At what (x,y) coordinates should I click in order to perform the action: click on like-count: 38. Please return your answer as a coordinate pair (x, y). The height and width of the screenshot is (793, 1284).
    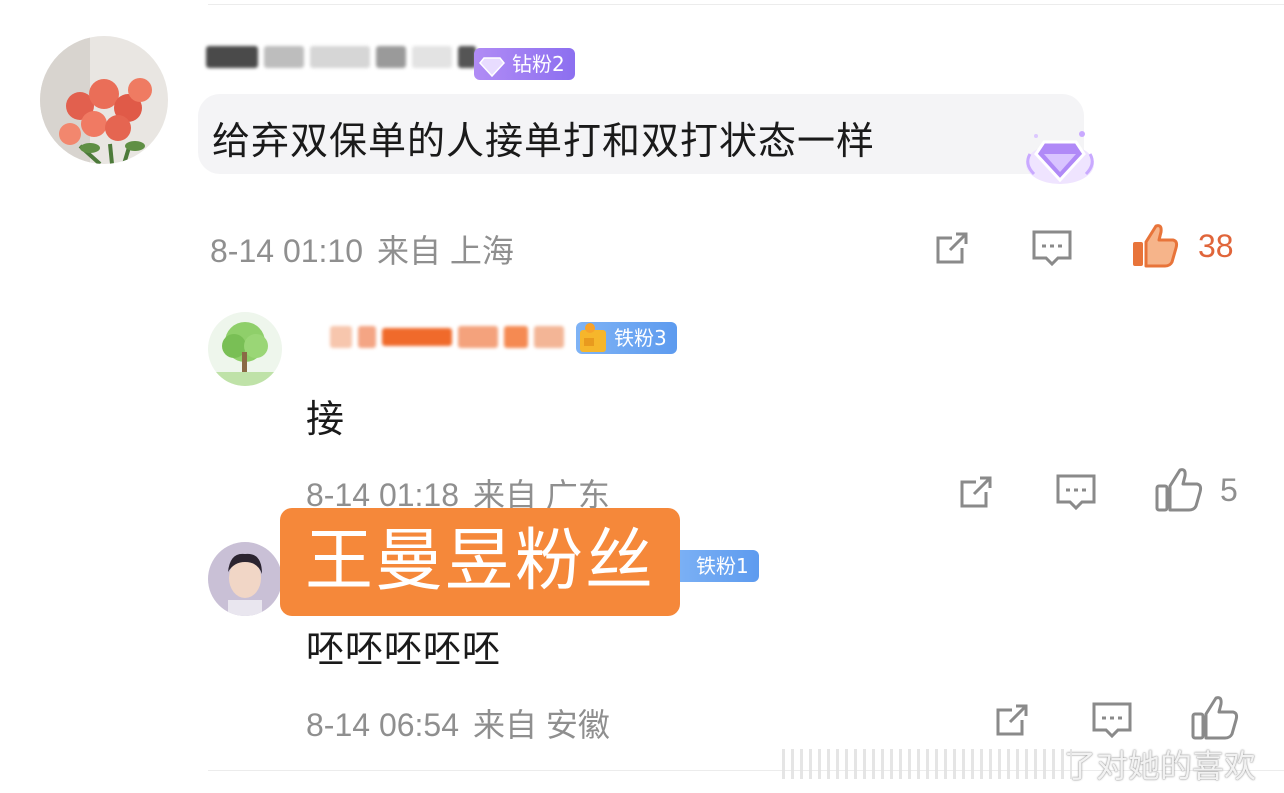
    Looking at the image, I should click on (1216, 246).